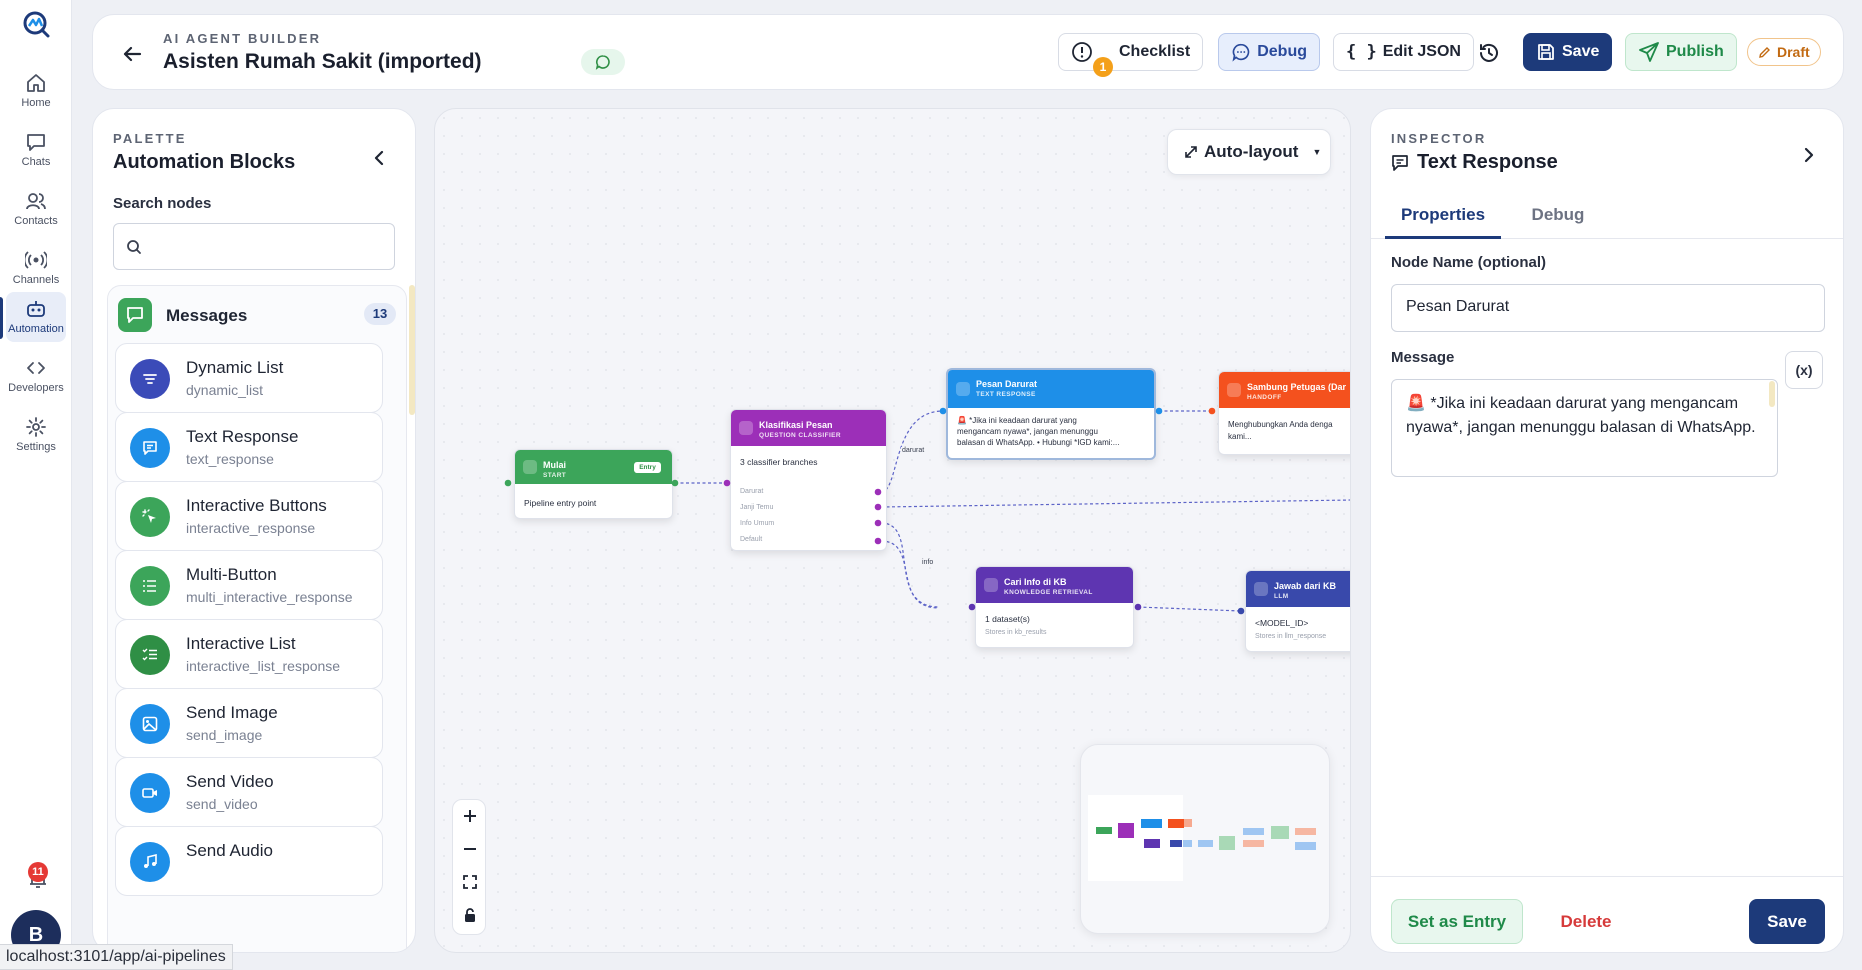 This screenshot has height=970, width=1862. Describe the element at coordinates (1151, 823) in the screenshot. I see `minimap-node-darurat` at that location.